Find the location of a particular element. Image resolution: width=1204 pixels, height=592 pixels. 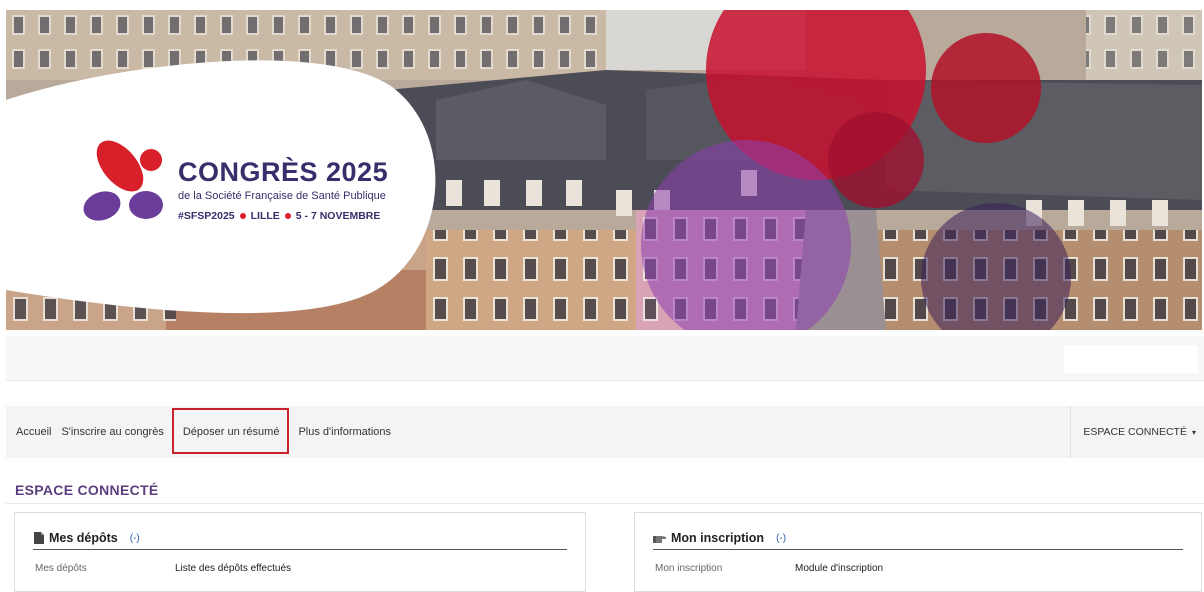

document-icon is located at coordinates (39, 538).